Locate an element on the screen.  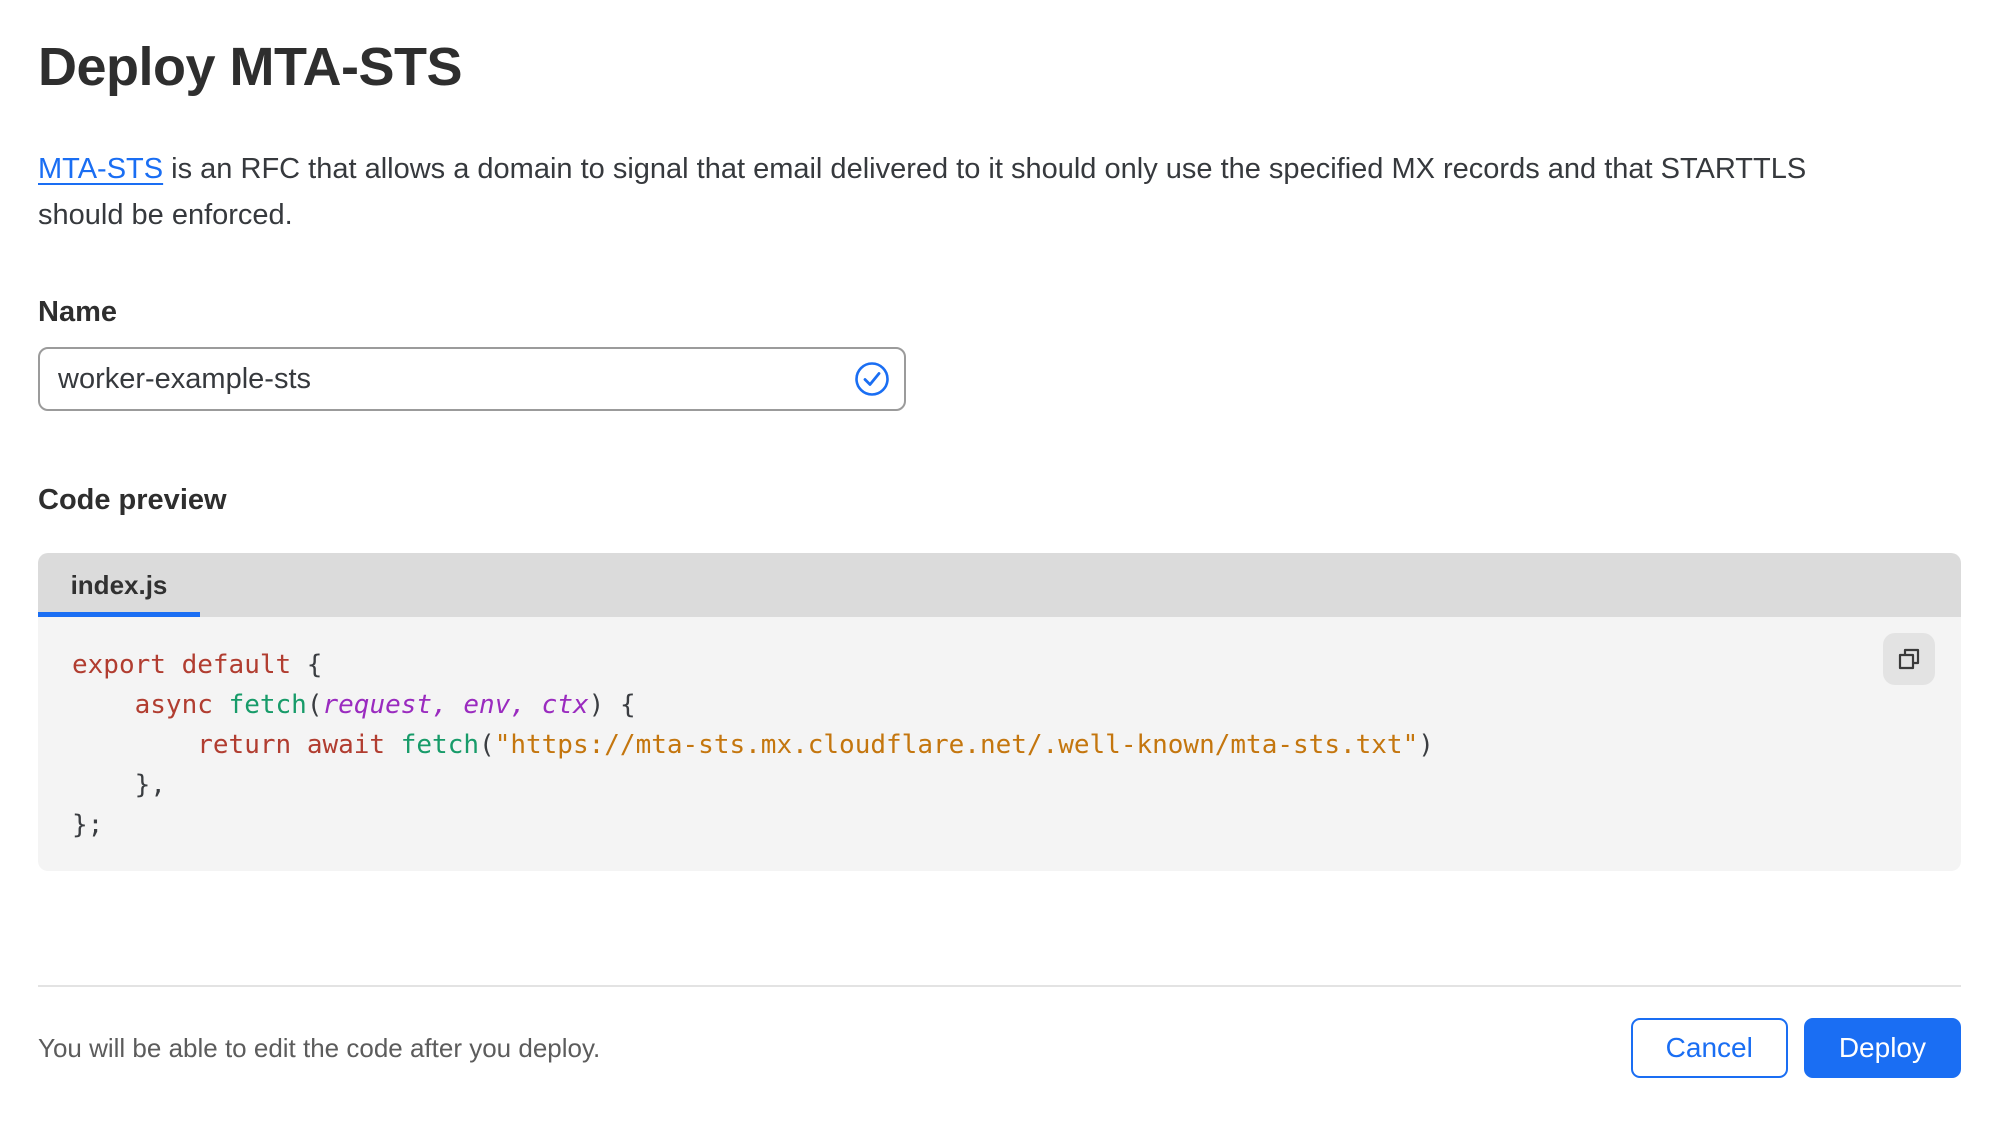
deploy-button: Deploy is located at coordinates (1882, 1048).